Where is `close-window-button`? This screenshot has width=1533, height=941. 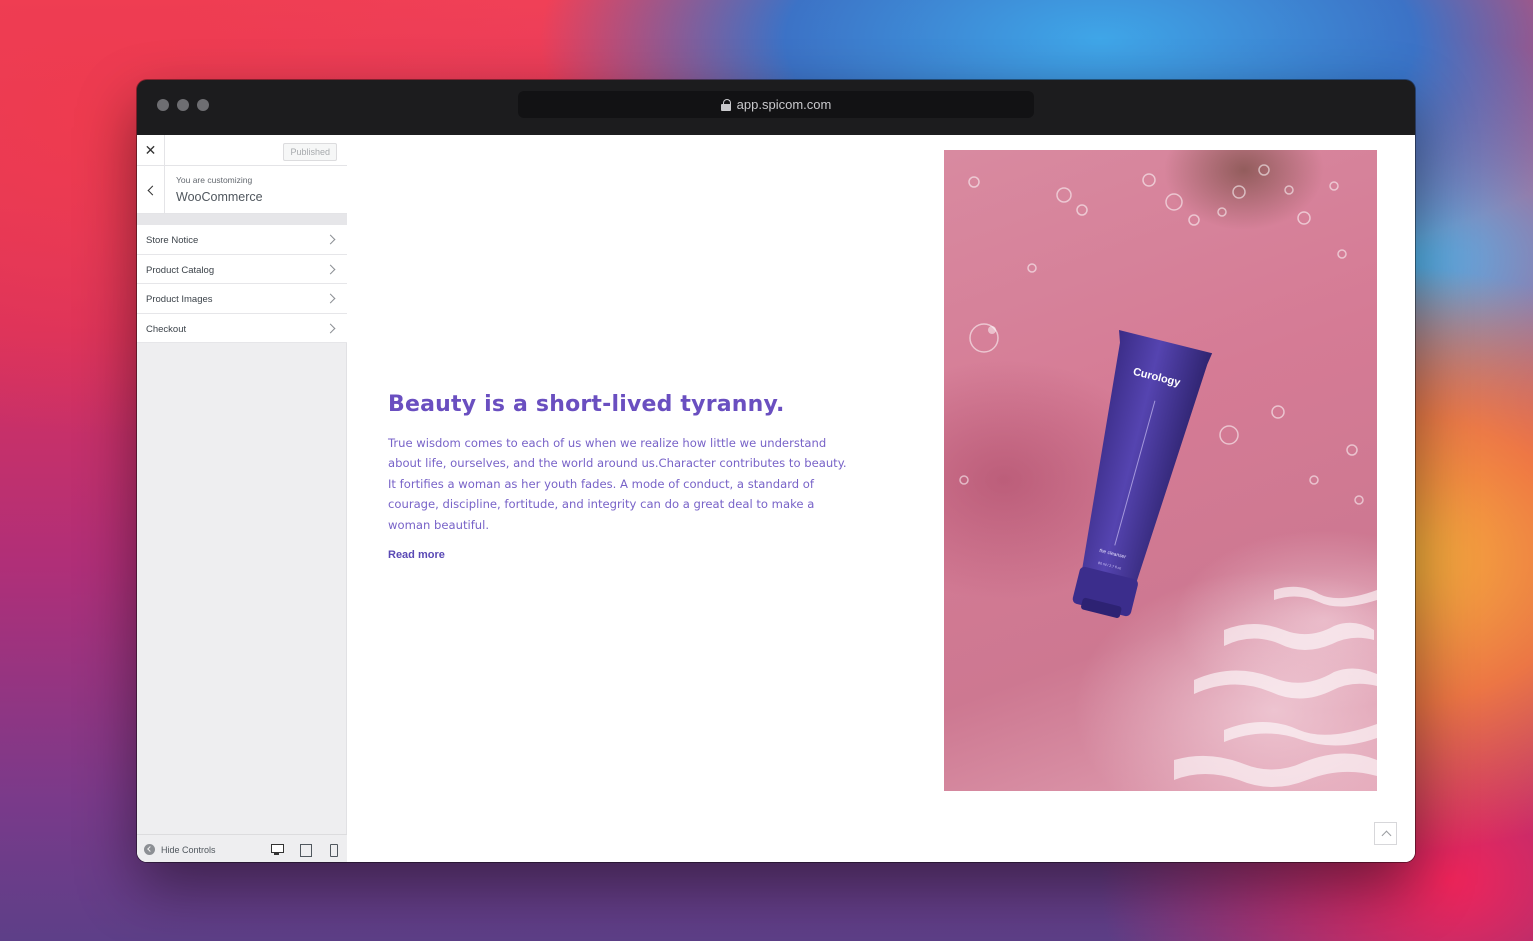 close-window-button is located at coordinates (163, 105).